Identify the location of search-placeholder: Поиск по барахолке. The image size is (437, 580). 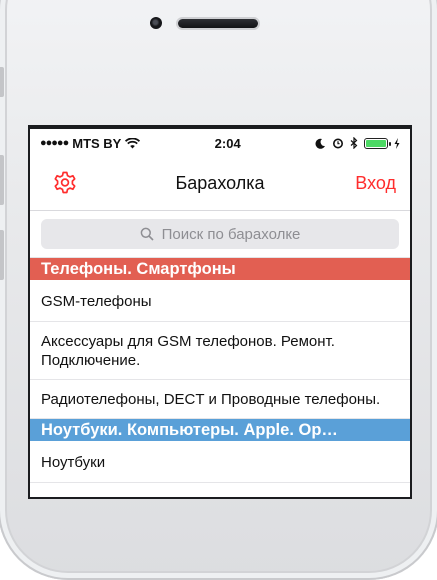
(231, 234).